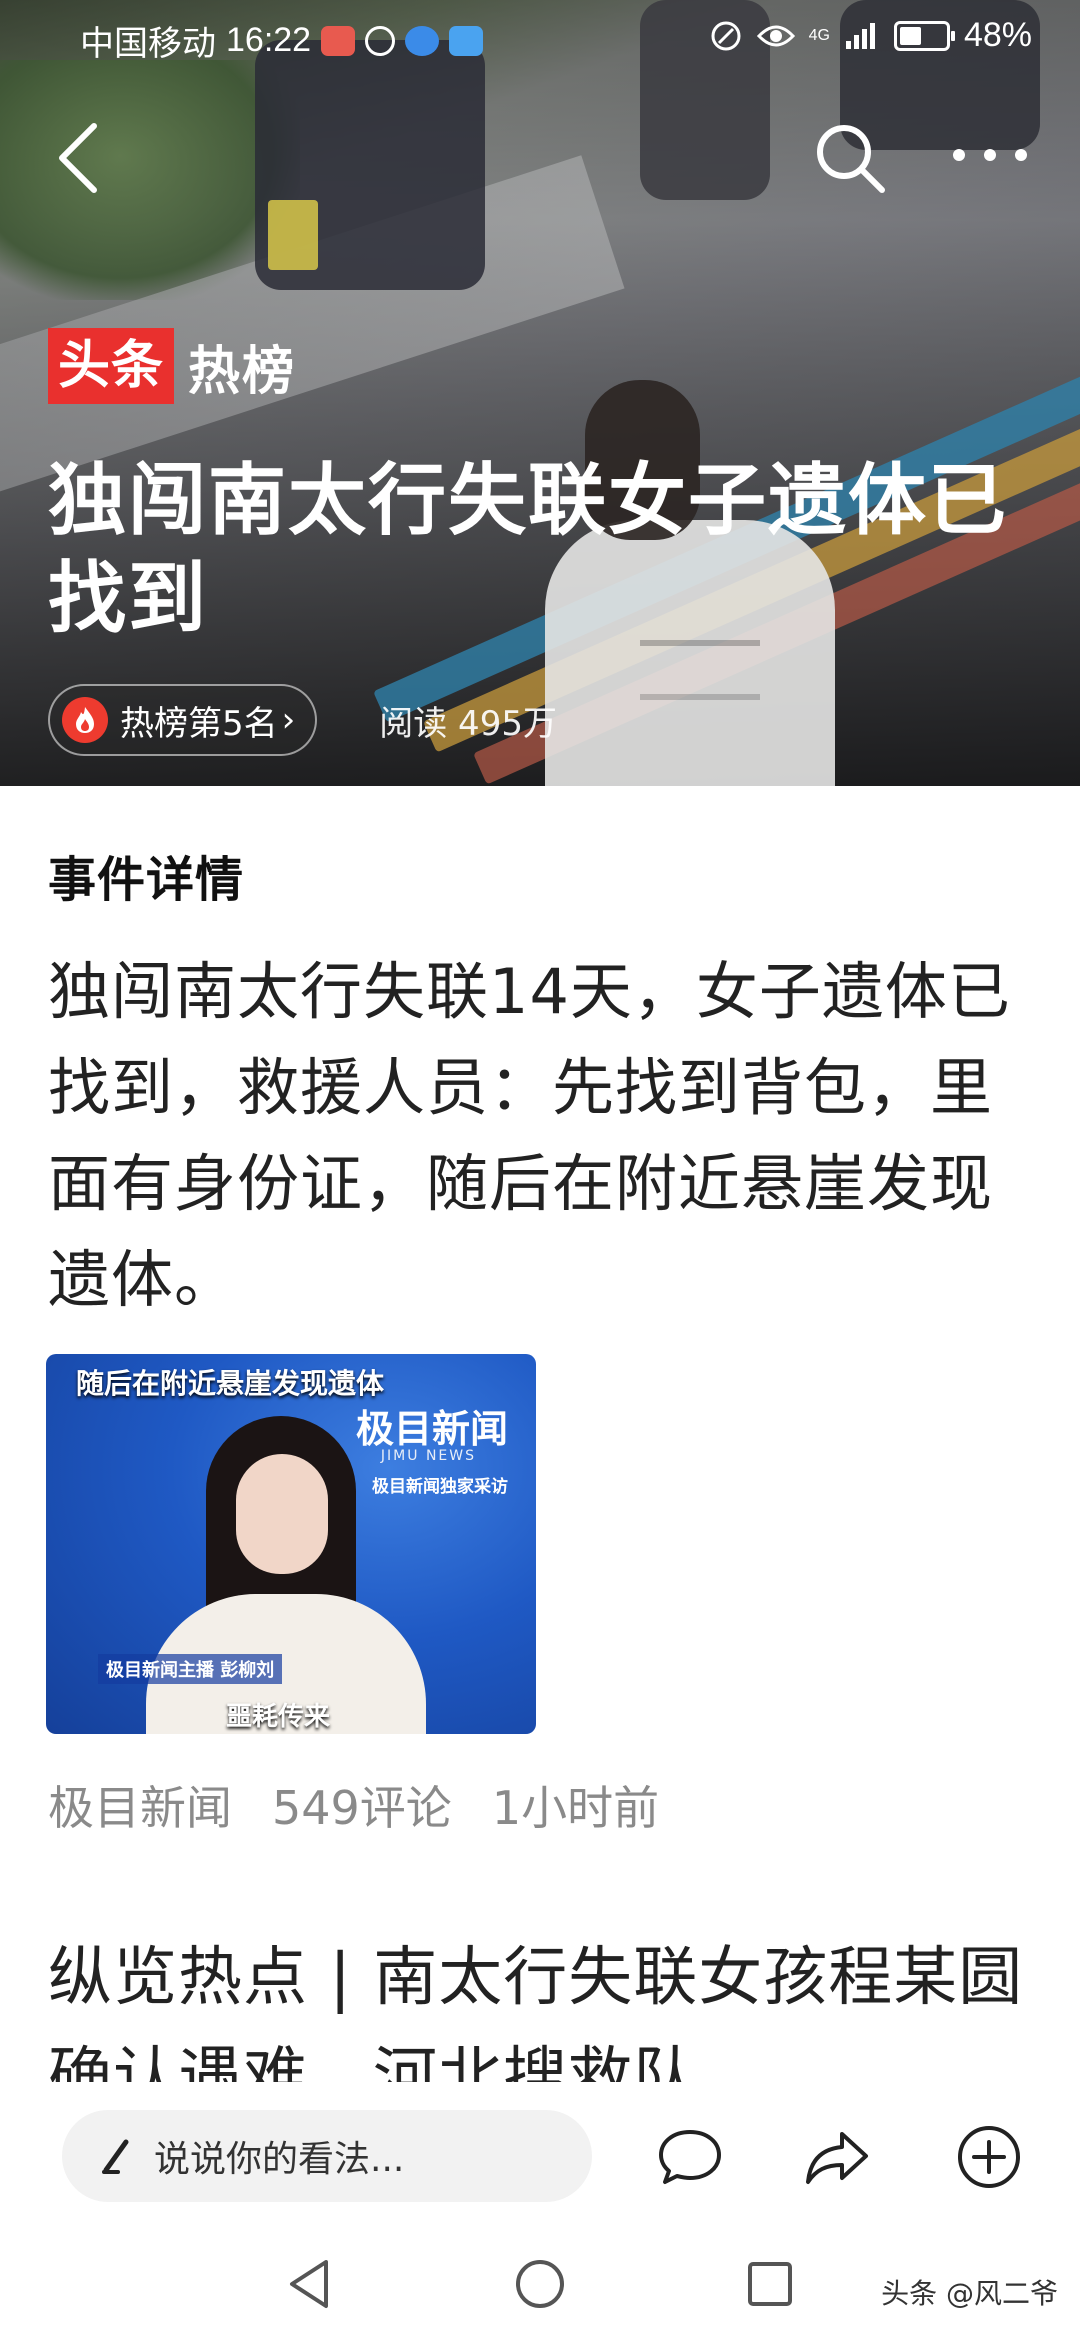 The image size is (1080, 2340). I want to click on author-watermark: 头条 @风二爷, so click(969, 2293).